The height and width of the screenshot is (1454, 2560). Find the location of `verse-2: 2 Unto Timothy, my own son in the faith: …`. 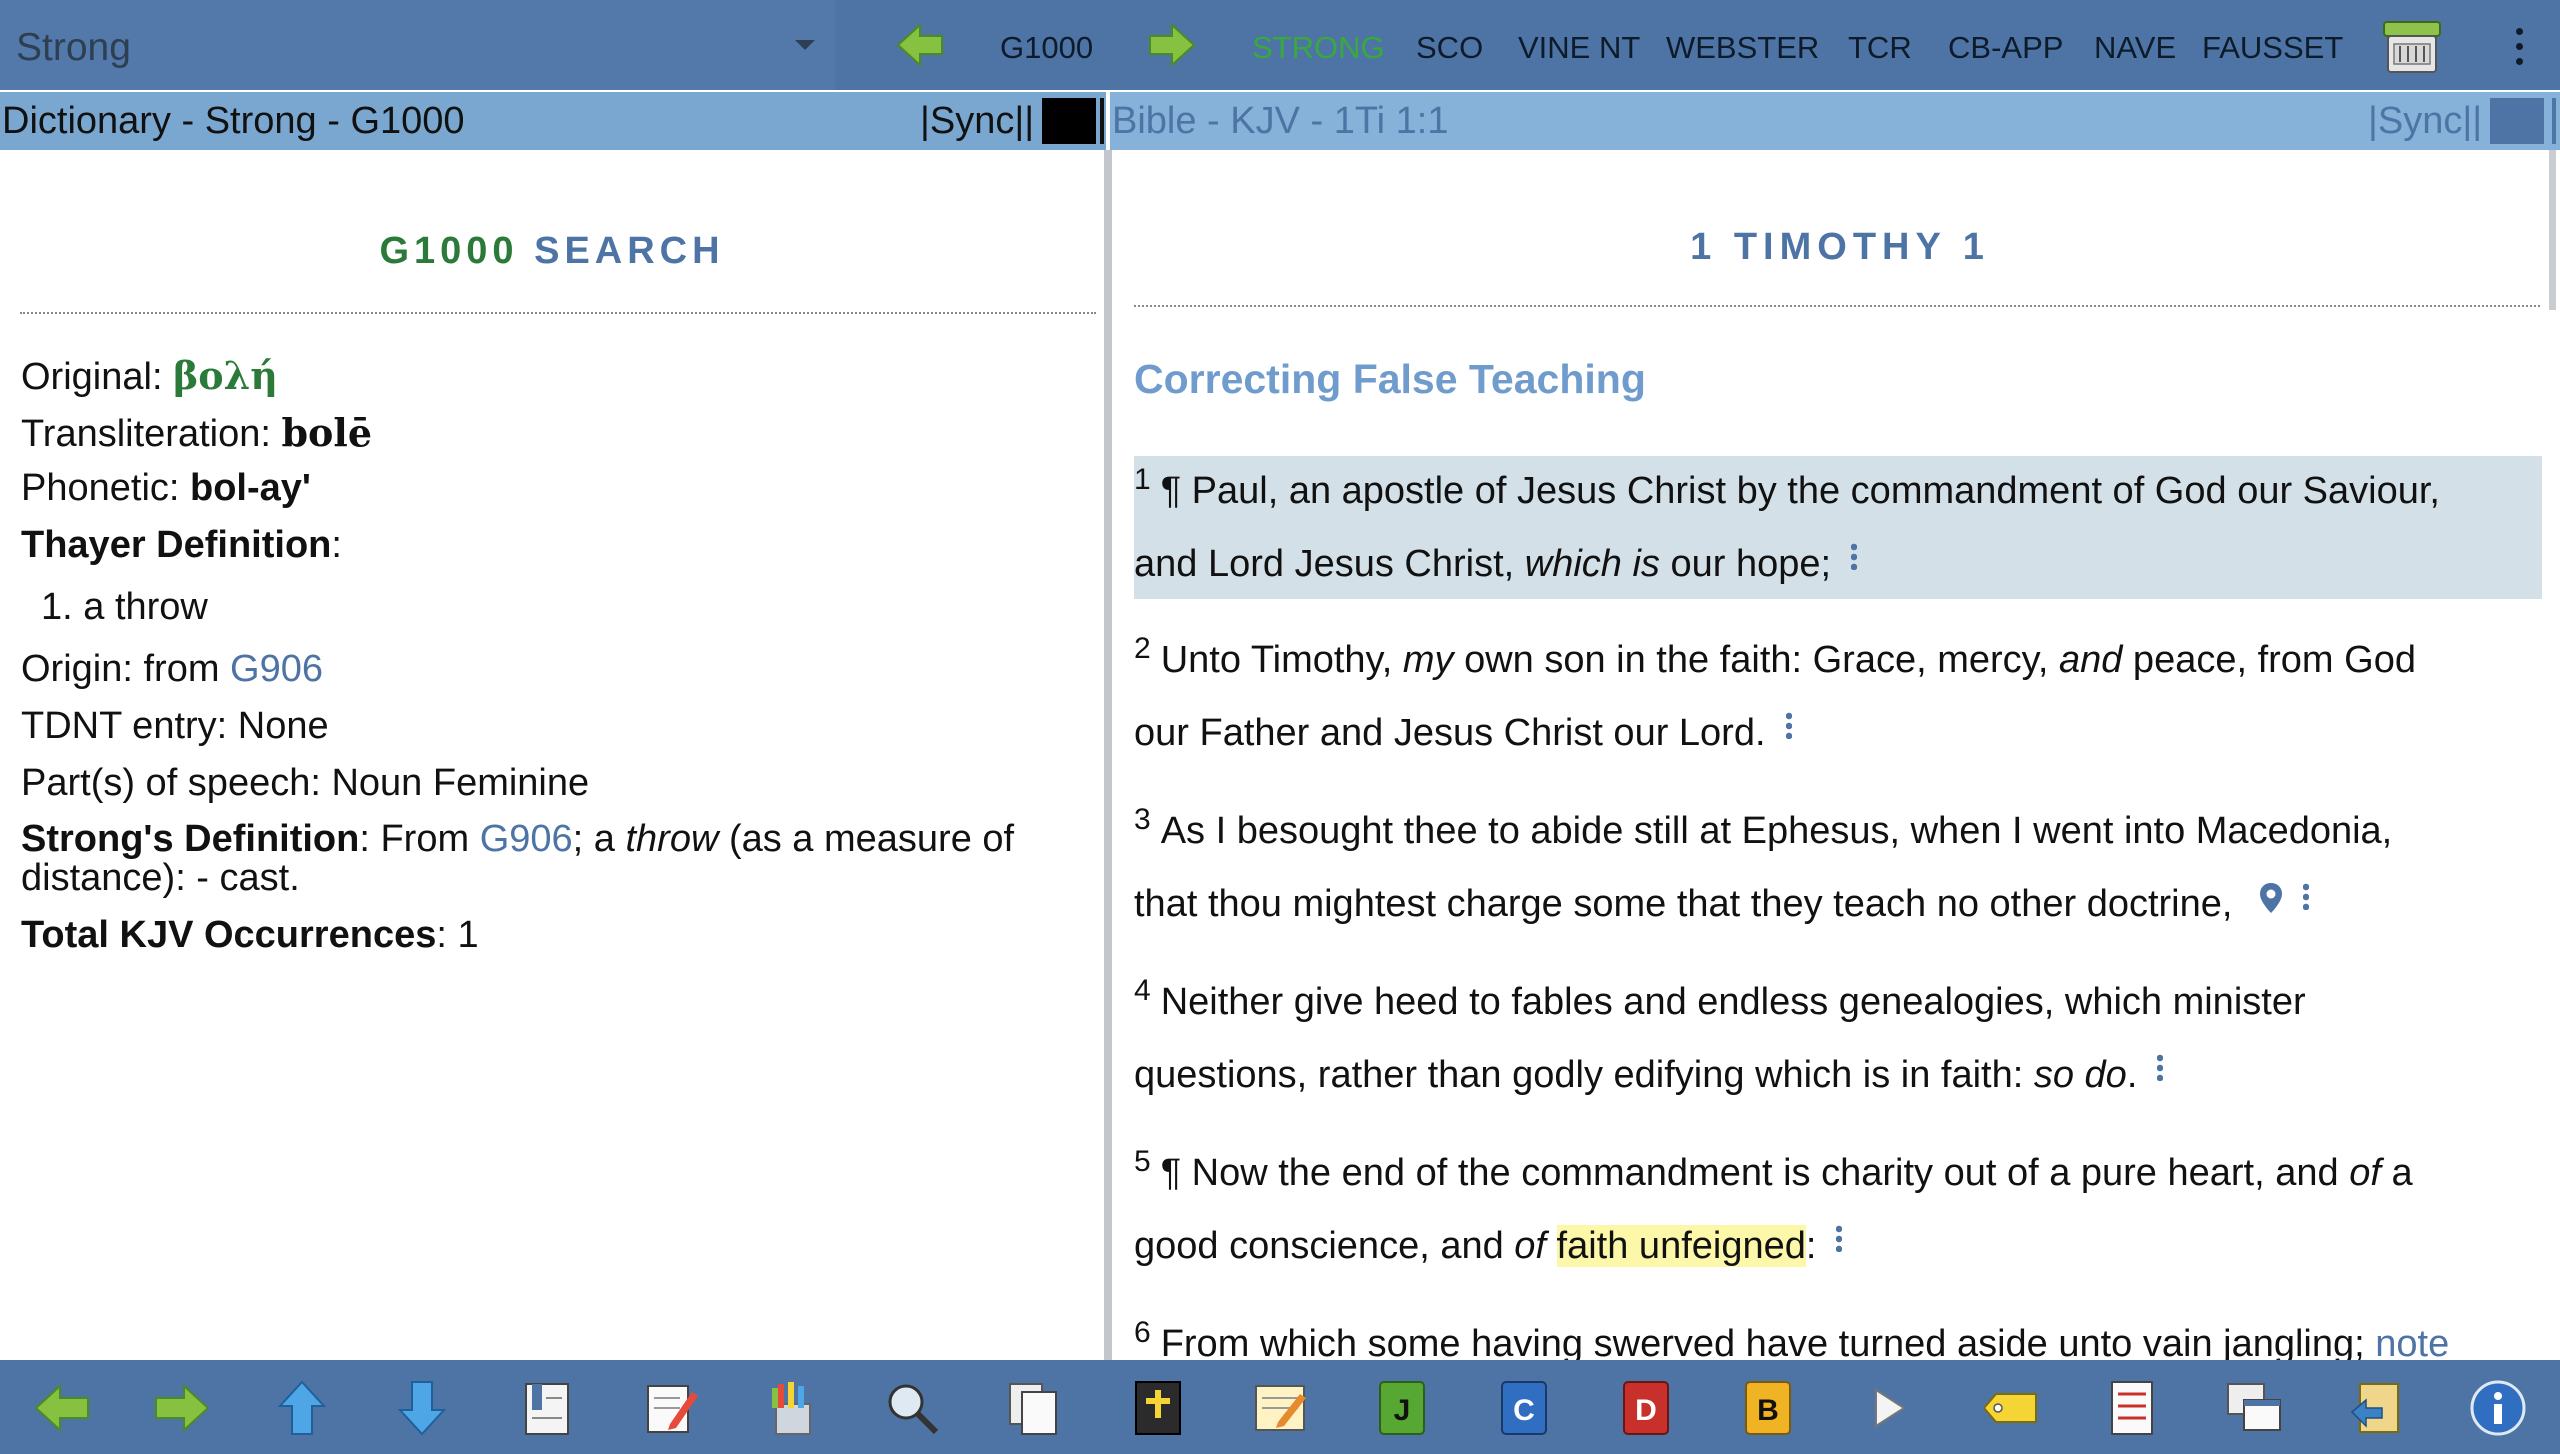

verse-2: 2 Unto Timothy, my own son in the faith: … is located at coordinates (1838, 696).